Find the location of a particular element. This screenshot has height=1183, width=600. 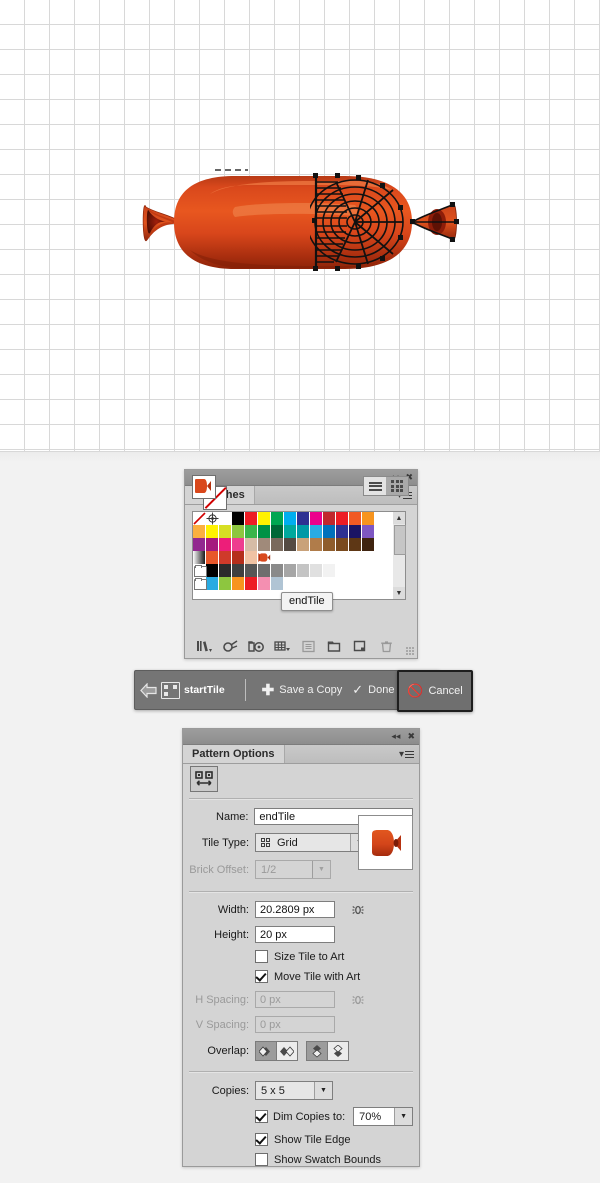

folder-icon is located at coordinates (334, 646).